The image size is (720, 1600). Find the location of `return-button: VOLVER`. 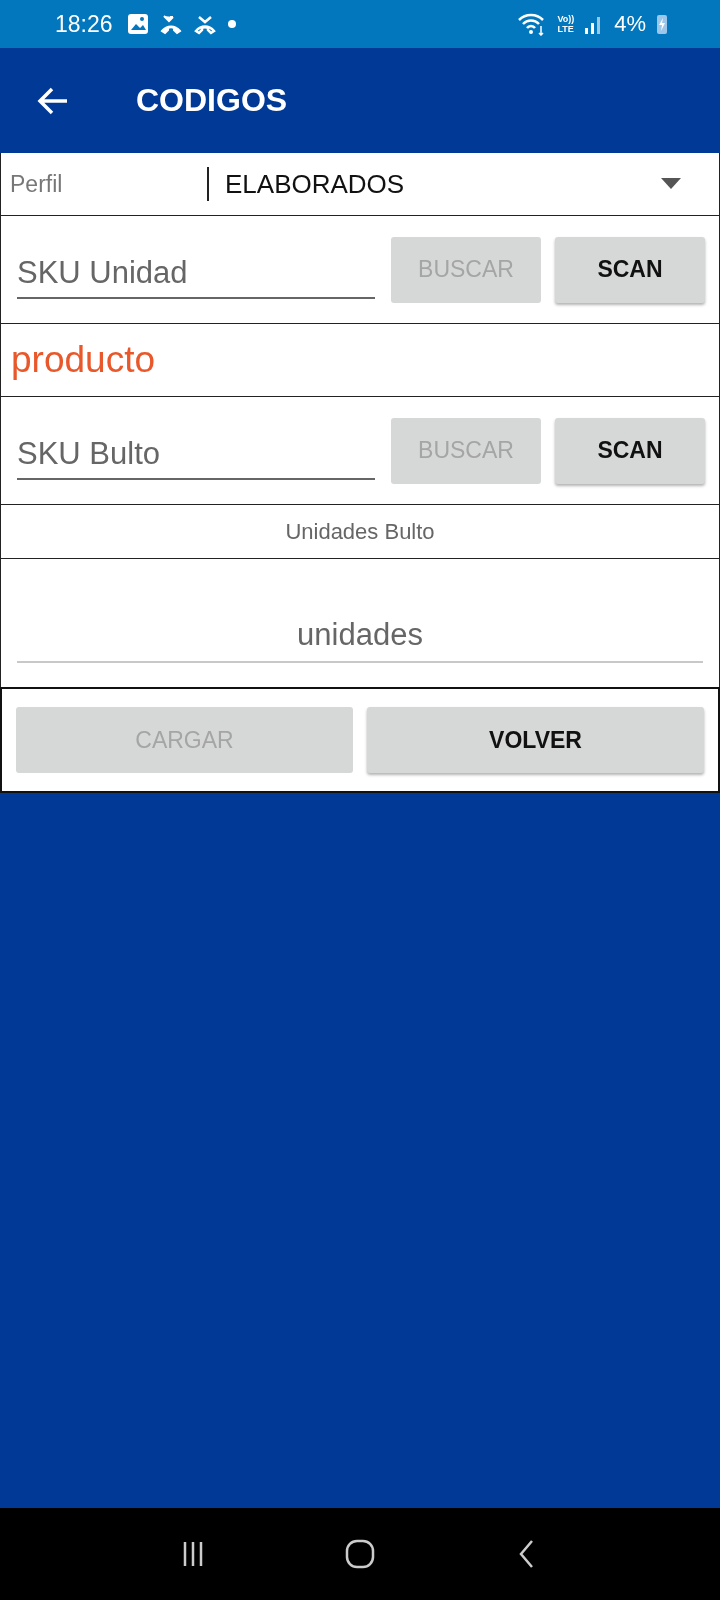

return-button: VOLVER is located at coordinates (535, 740).